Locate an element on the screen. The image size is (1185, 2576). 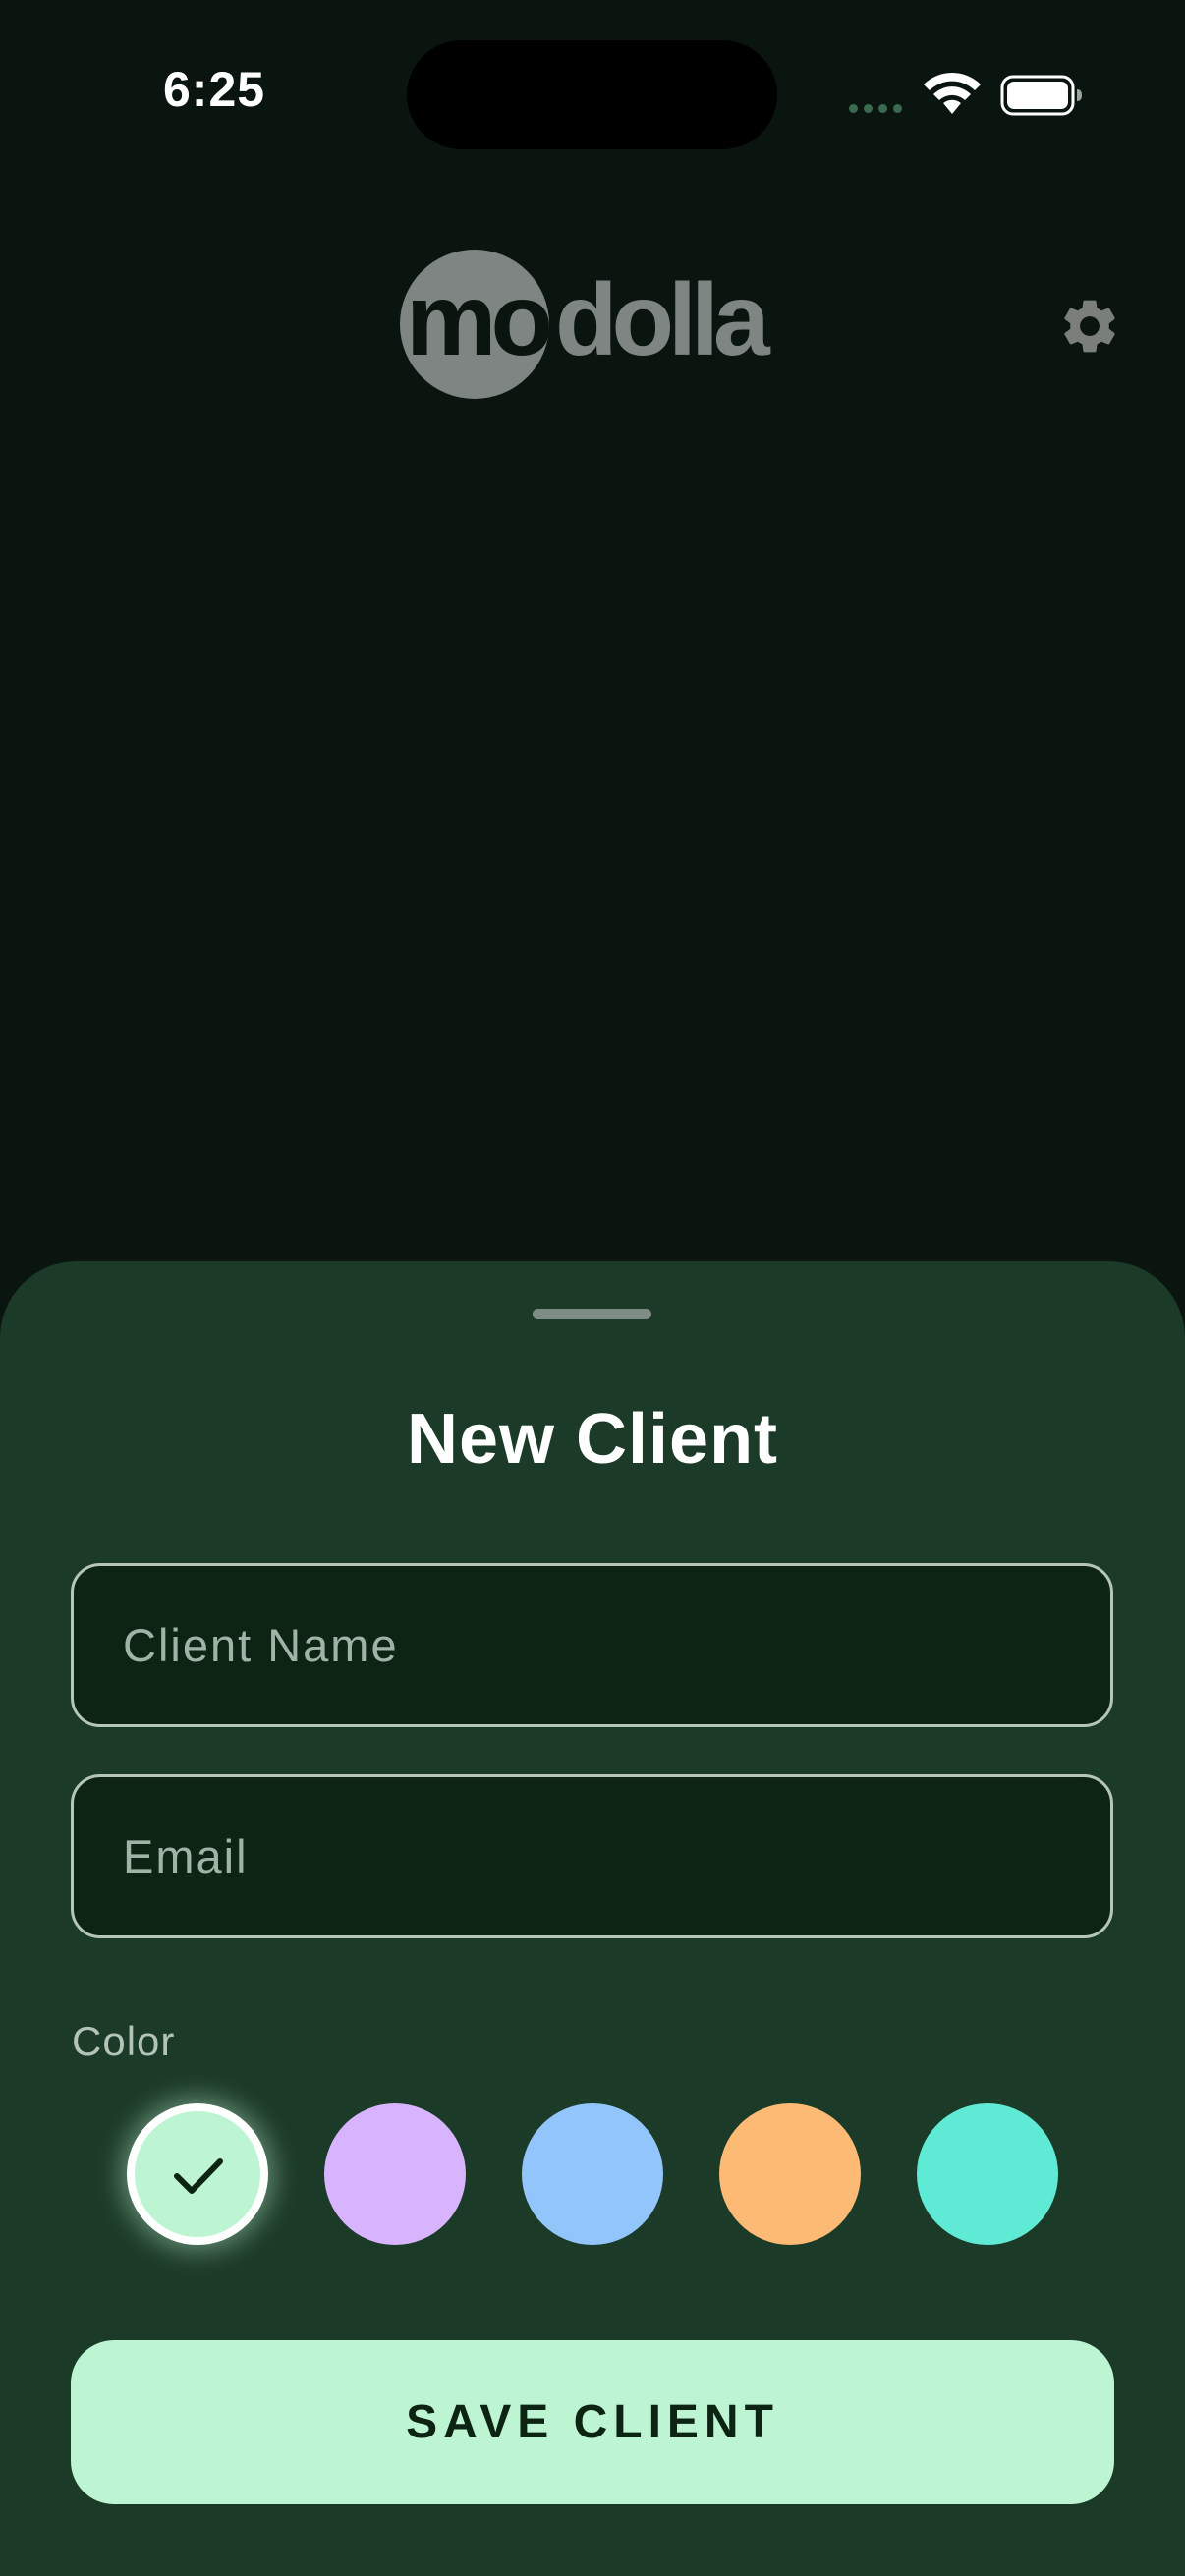
checkmark-icon is located at coordinates (199, 2176).